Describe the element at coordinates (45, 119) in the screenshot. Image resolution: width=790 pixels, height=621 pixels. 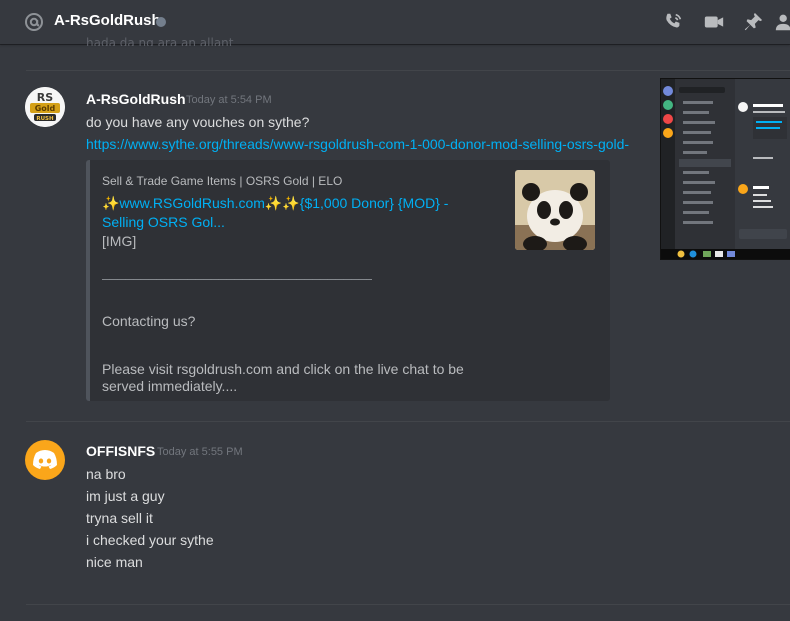
I see `svg-text: RUSH` at that location.